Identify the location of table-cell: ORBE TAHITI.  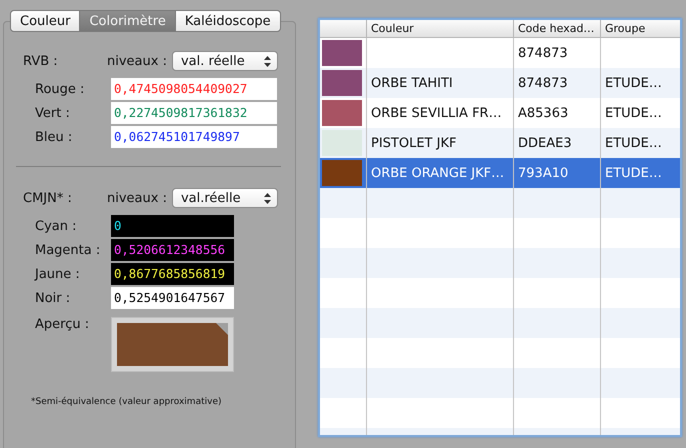
(412, 83).